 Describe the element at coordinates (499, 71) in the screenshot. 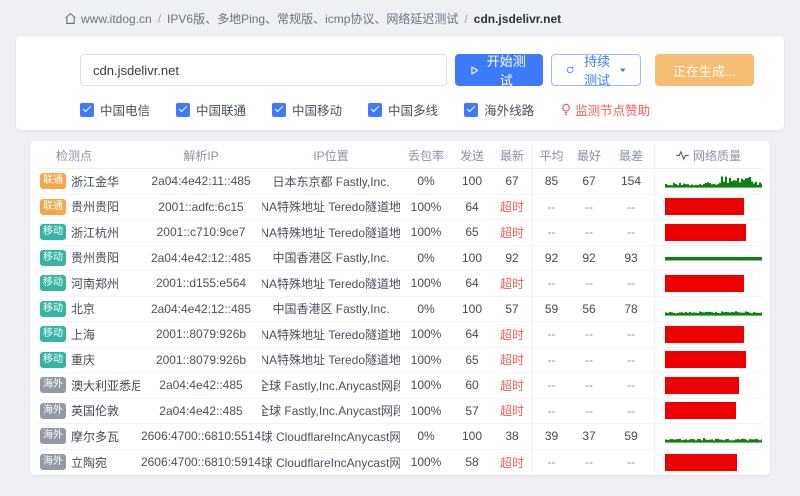

I see `start-test-button: 开始测试` at that location.